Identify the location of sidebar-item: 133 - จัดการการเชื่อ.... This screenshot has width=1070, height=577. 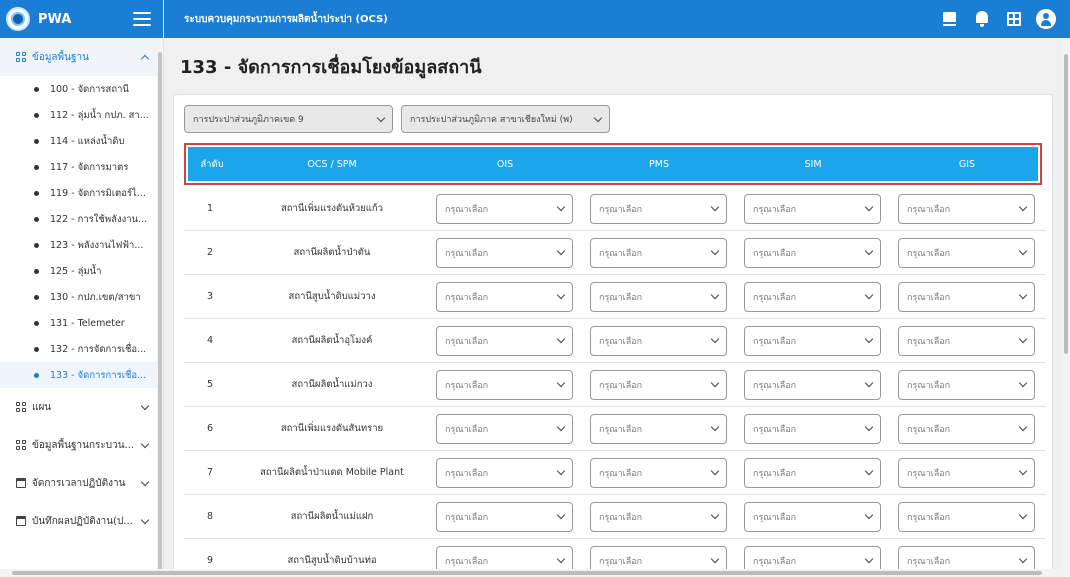
(79, 375).